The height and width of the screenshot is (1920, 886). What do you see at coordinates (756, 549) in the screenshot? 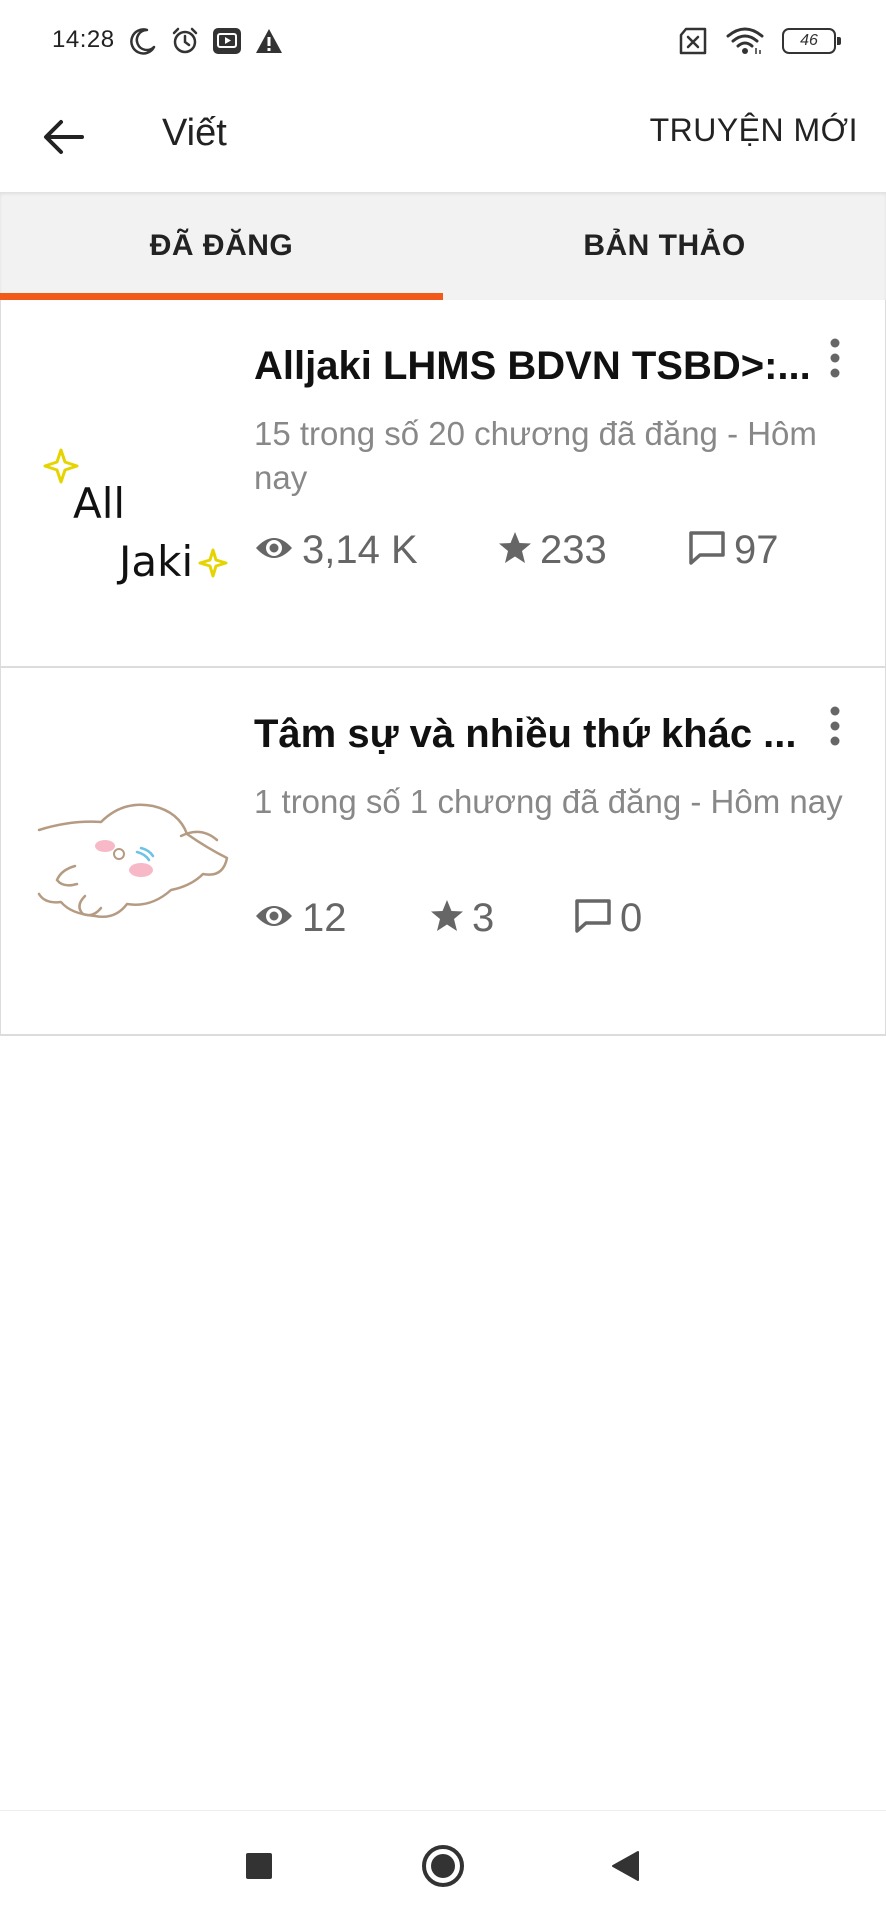
I see `comments-count: 97` at bounding box center [756, 549].